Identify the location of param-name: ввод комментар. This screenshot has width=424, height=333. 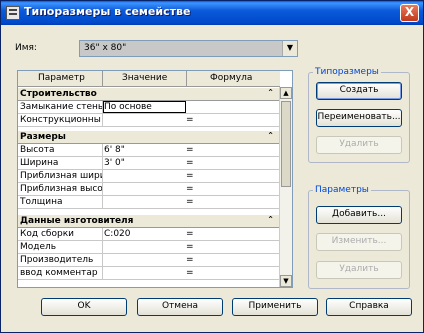
(59, 273).